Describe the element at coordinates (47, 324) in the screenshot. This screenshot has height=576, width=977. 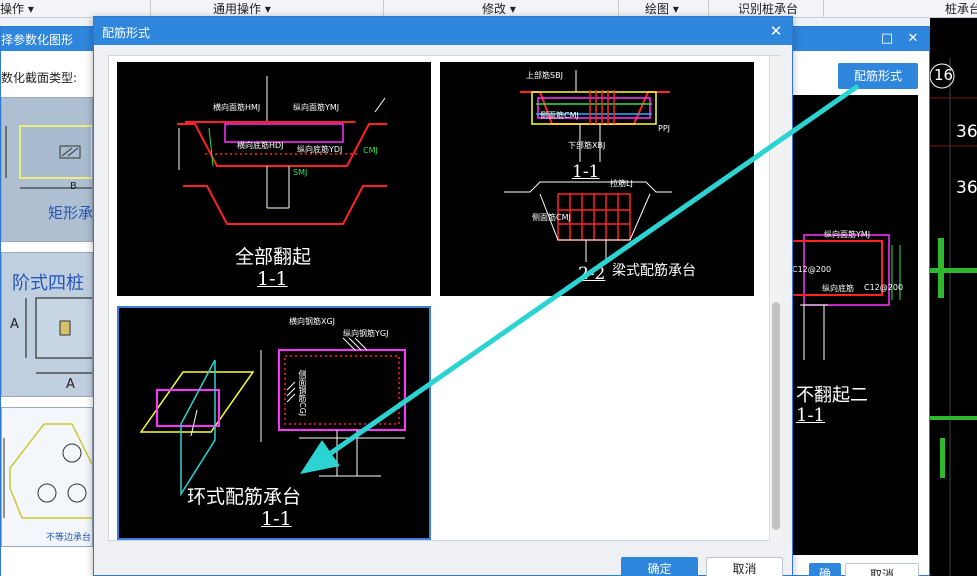
I see `thumbnail-stepped-four-pile: 阶式四桩 A A` at that location.